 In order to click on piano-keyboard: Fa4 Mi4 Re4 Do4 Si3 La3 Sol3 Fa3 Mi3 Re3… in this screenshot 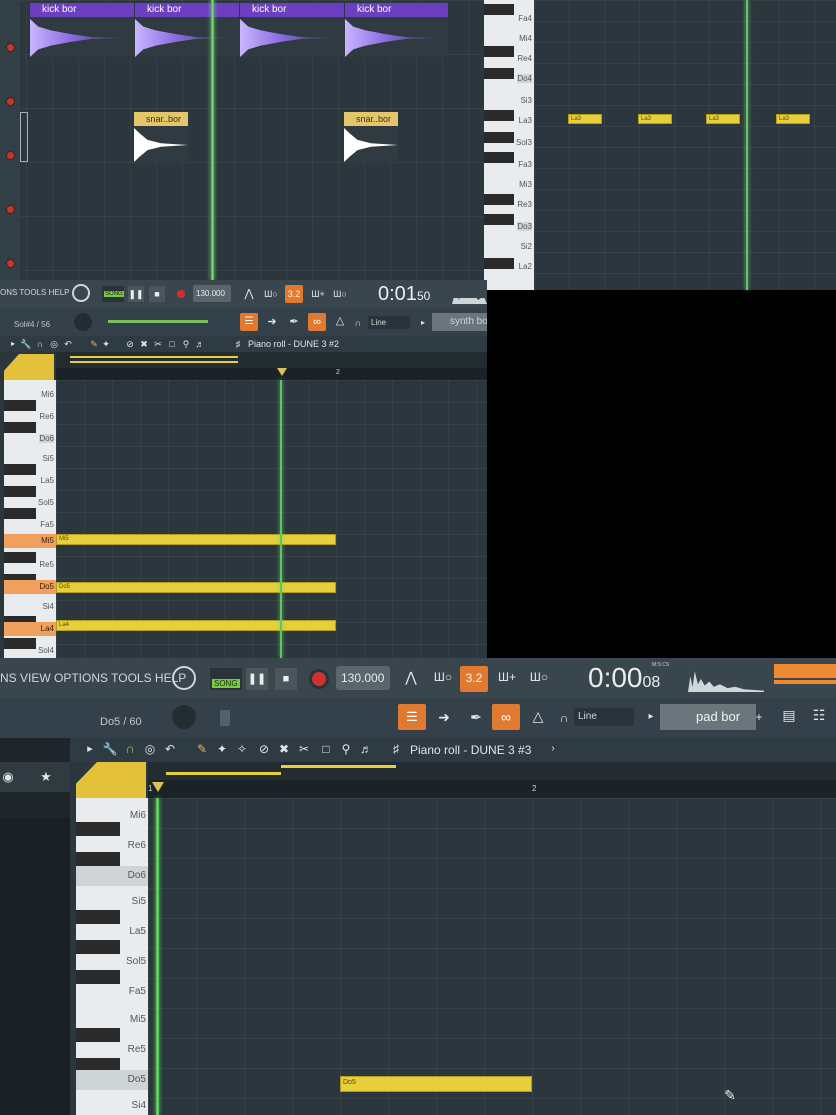, I will do `click(509, 145)`.